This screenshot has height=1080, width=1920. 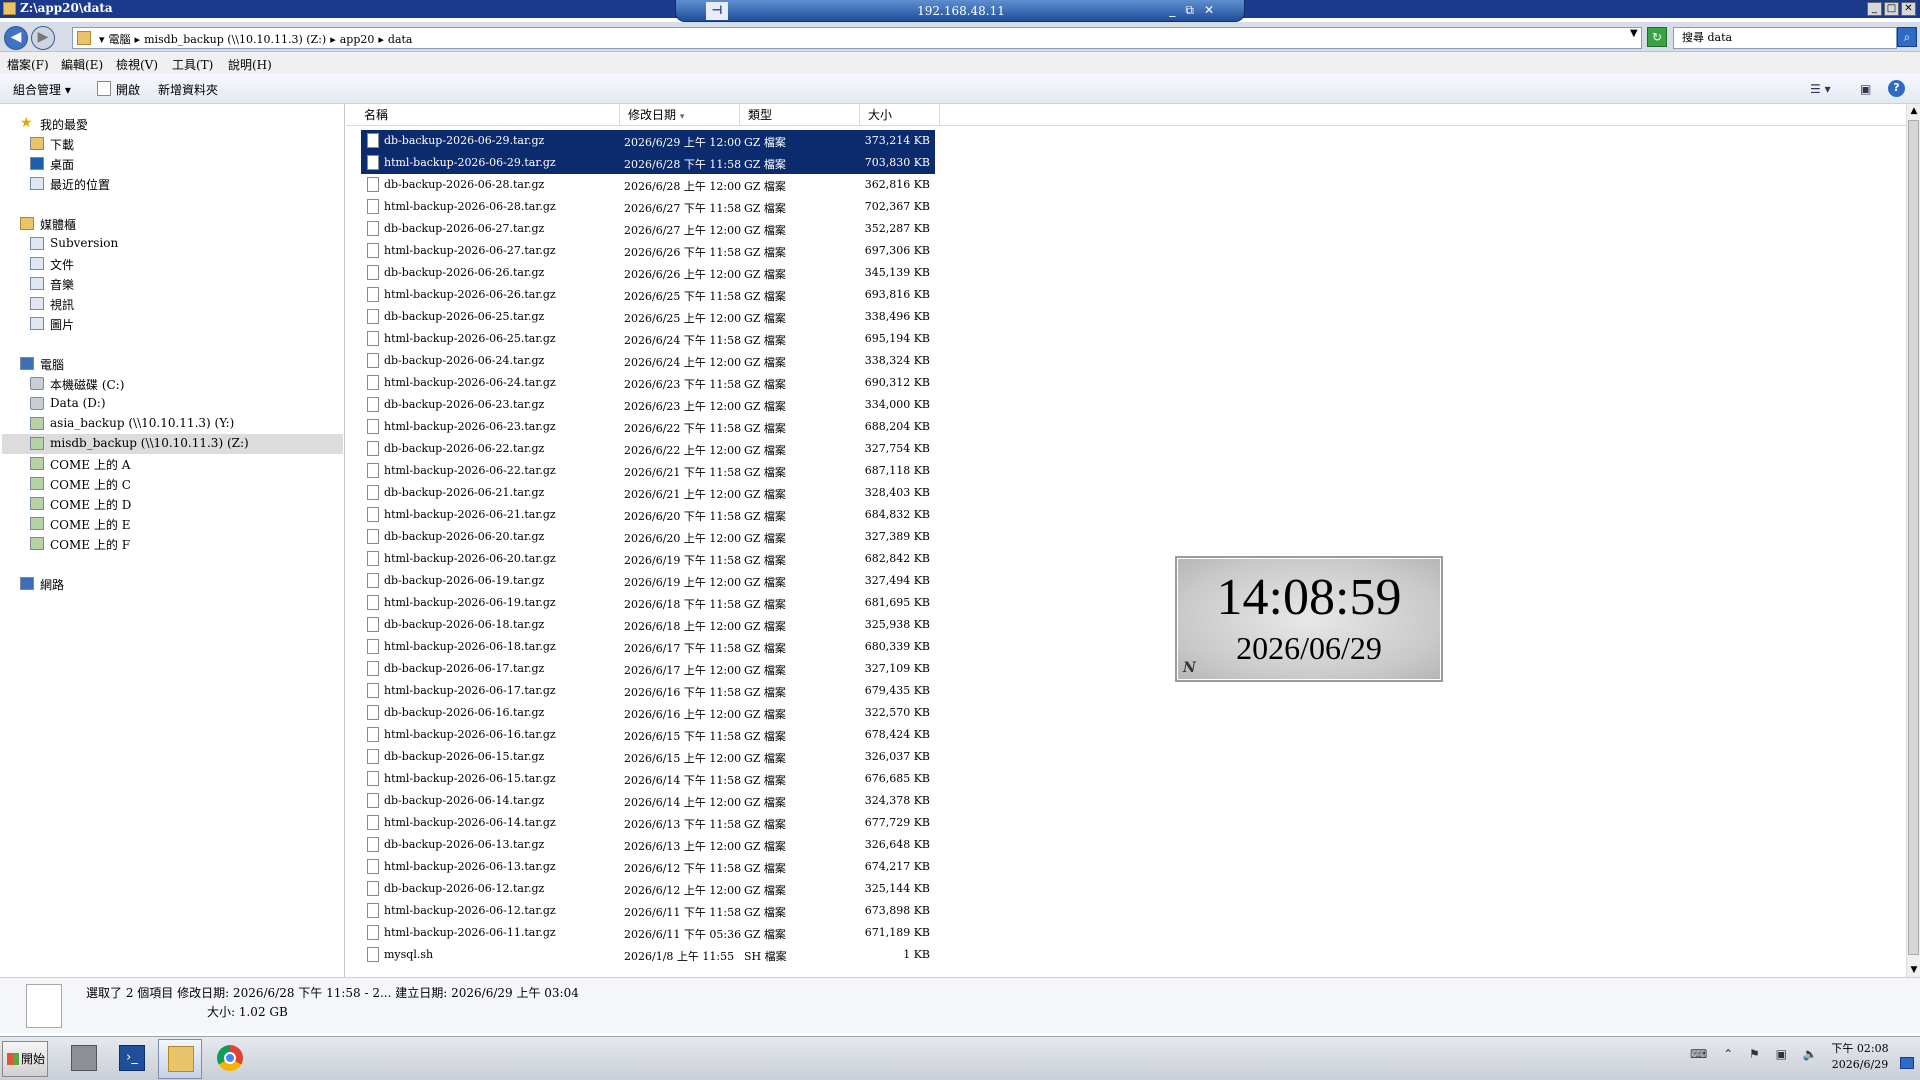 I want to click on start-button: 開始, so click(x=25, y=1059).